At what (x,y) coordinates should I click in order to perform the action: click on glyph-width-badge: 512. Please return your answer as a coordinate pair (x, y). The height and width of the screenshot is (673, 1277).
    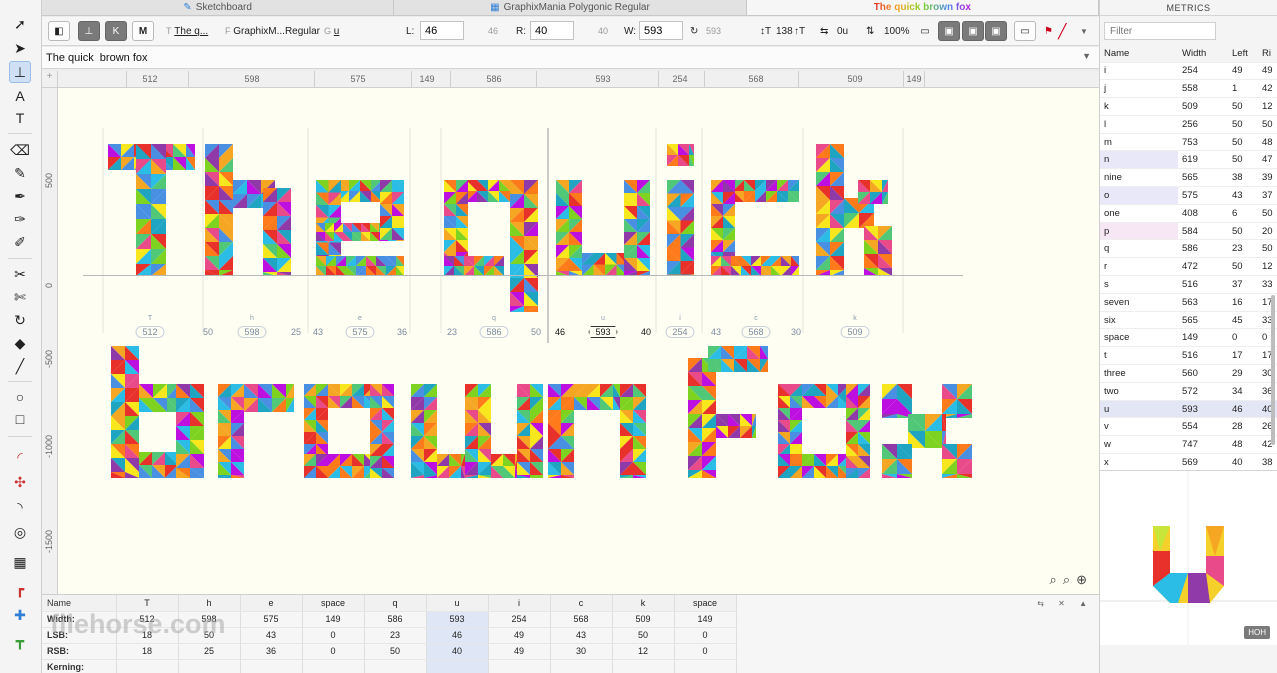
    Looking at the image, I should click on (150, 332).